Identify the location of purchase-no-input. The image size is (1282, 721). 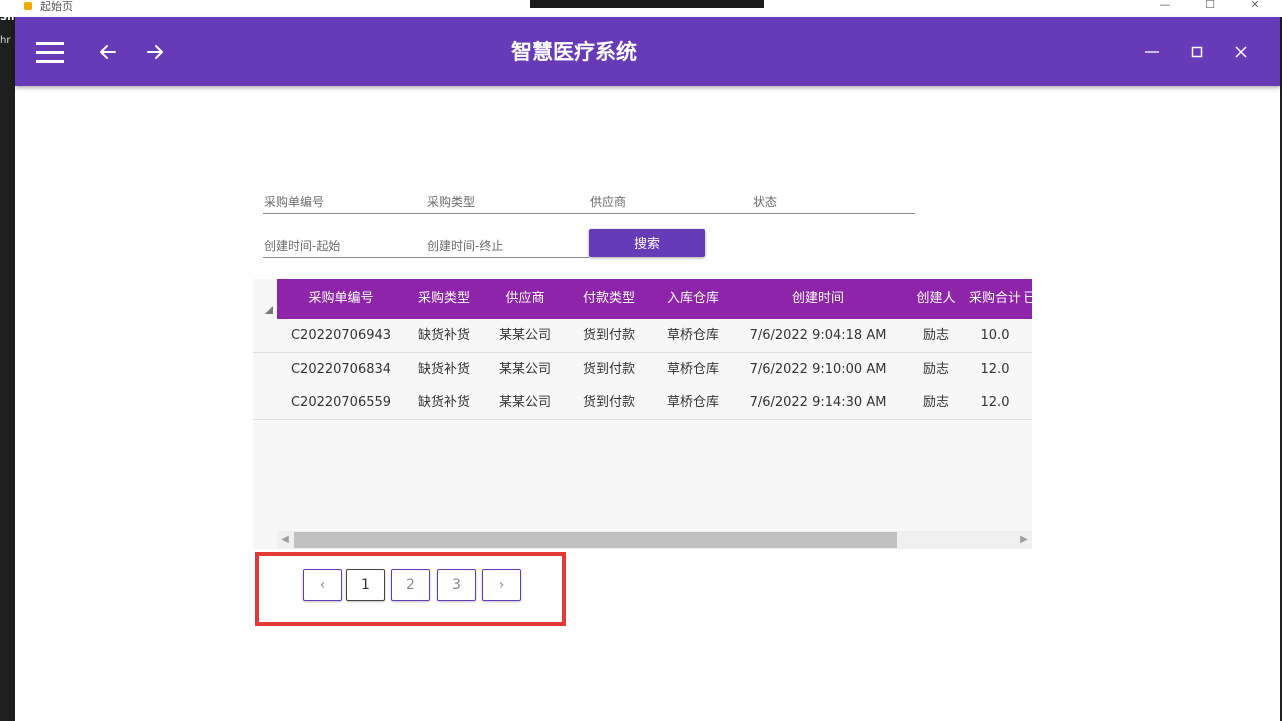
(345, 202).